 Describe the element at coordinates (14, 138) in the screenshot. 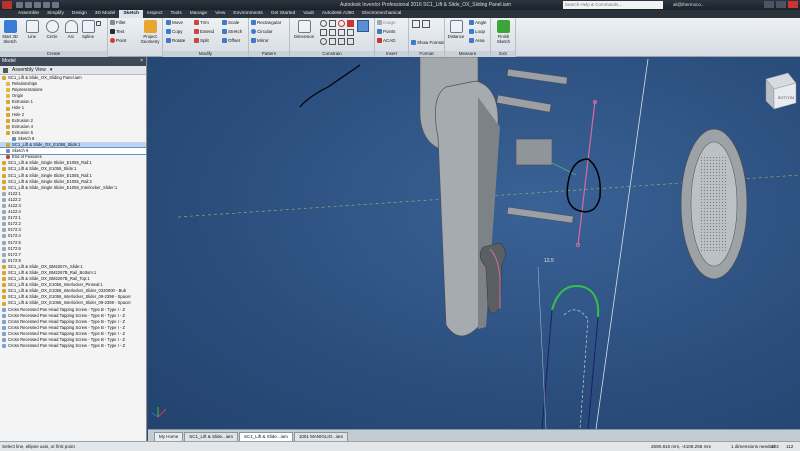

I see `sketch-icon` at that location.